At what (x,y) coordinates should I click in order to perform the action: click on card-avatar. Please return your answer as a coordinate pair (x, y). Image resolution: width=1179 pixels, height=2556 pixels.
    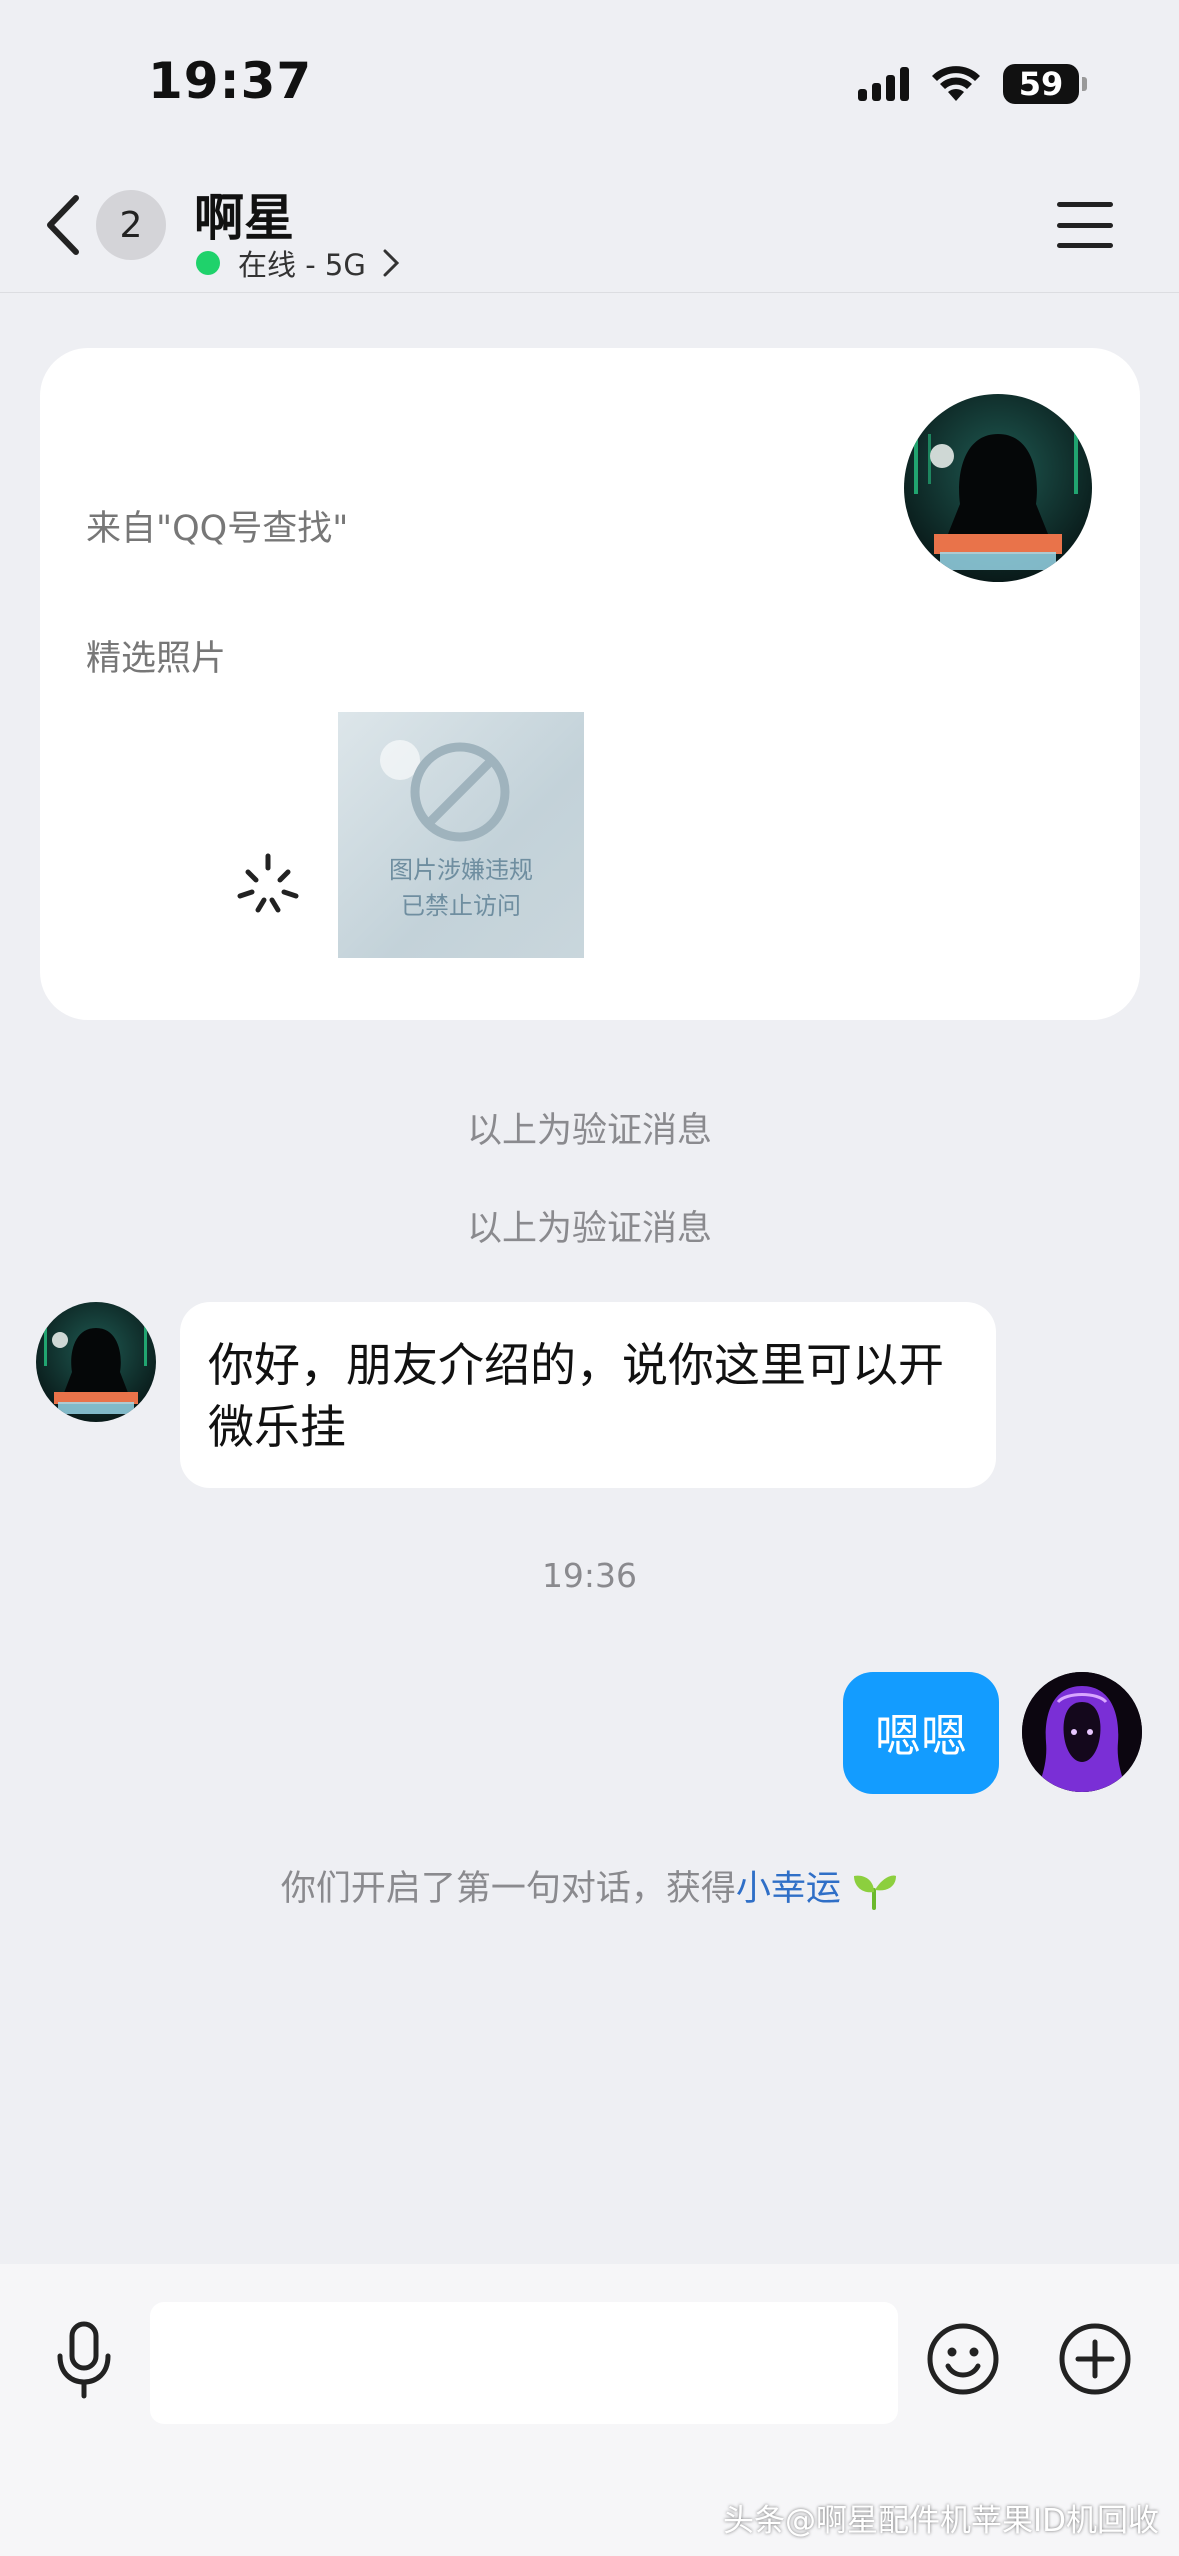
    Looking at the image, I should click on (998, 488).